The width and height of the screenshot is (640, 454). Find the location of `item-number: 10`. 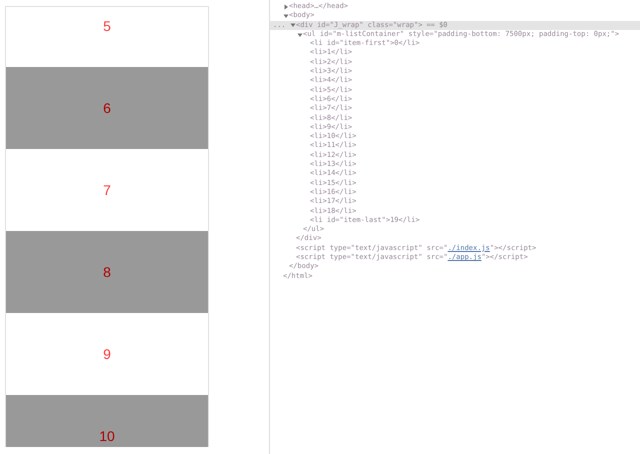

item-number: 10 is located at coordinates (107, 436).